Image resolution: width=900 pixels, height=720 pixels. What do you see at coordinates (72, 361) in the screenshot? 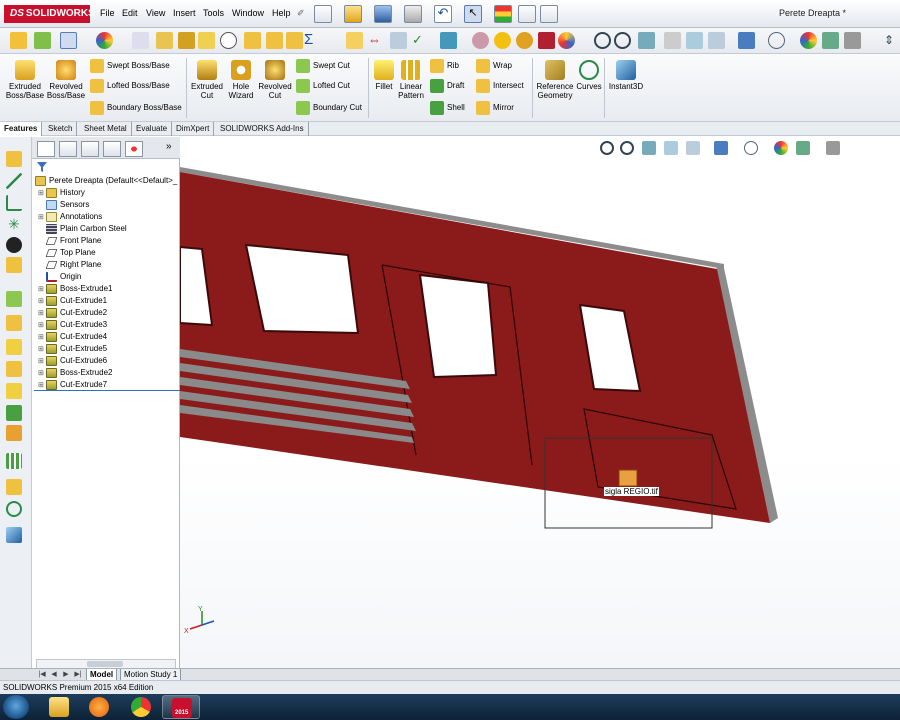
I see `tree-item: ⊞ Cut-Extrude6` at bounding box center [72, 361].